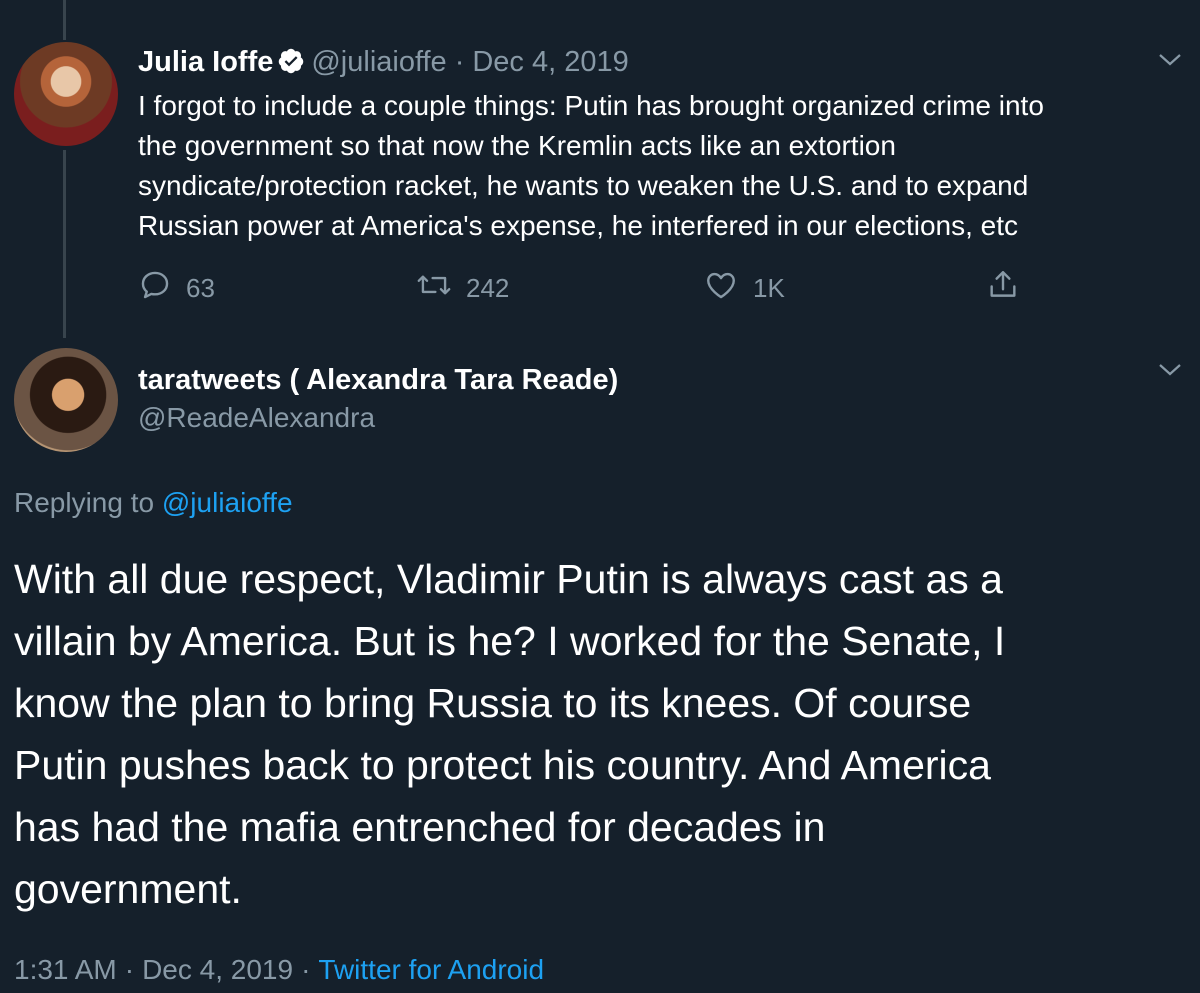 This screenshot has height=993, width=1200. What do you see at coordinates (256, 418) in the screenshot?
I see `author-handle: @ReadeAlexandra` at bounding box center [256, 418].